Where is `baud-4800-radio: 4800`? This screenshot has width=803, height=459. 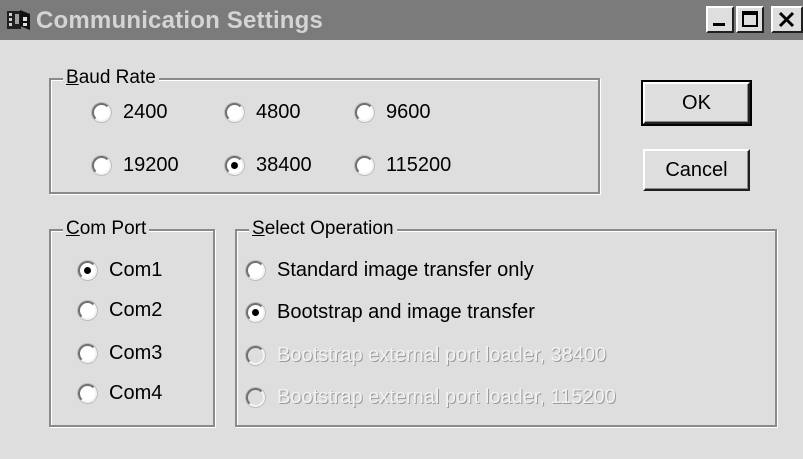
baud-4800-radio: 4800 is located at coordinates (263, 112).